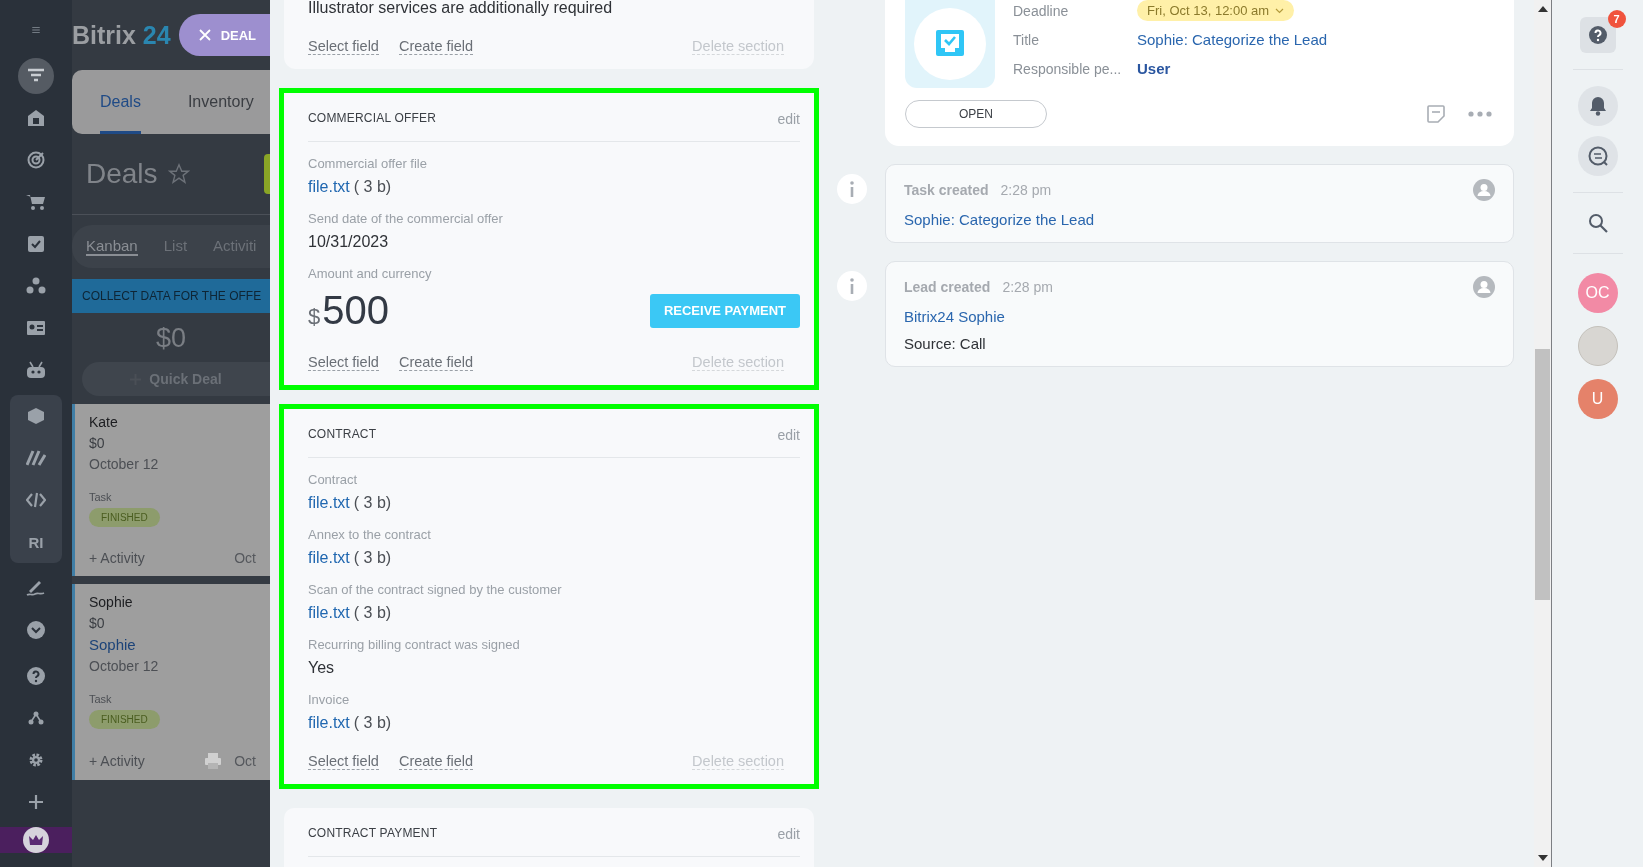 Image resolution: width=1643 pixels, height=867 pixels. What do you see at coordinates (245, 558) in the screenshot?
I see `deal-date-short: Oct` at bounding box center [245, 558].